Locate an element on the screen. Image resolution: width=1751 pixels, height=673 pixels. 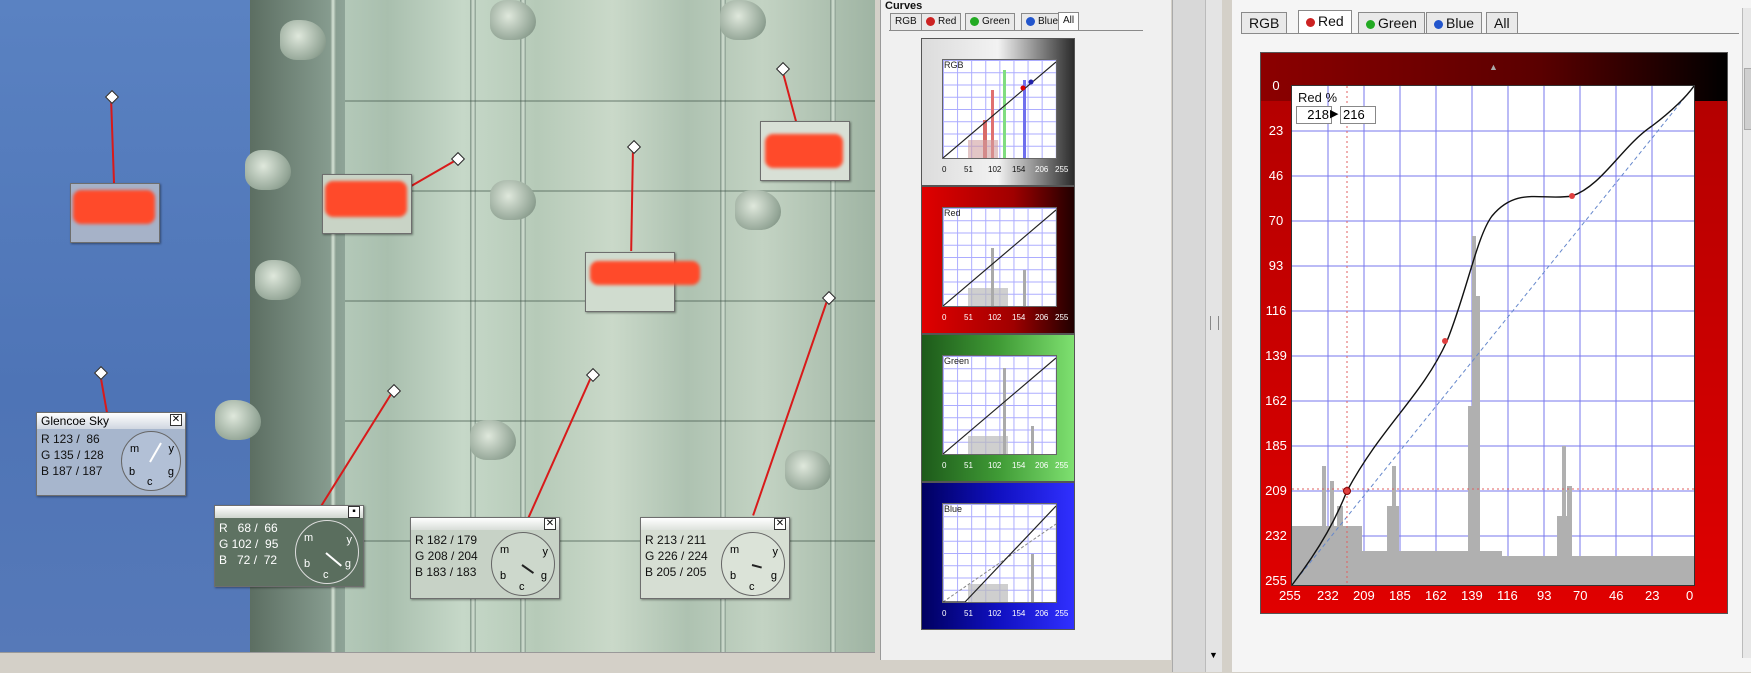
dial-needle is located at coordinates (333, 559).